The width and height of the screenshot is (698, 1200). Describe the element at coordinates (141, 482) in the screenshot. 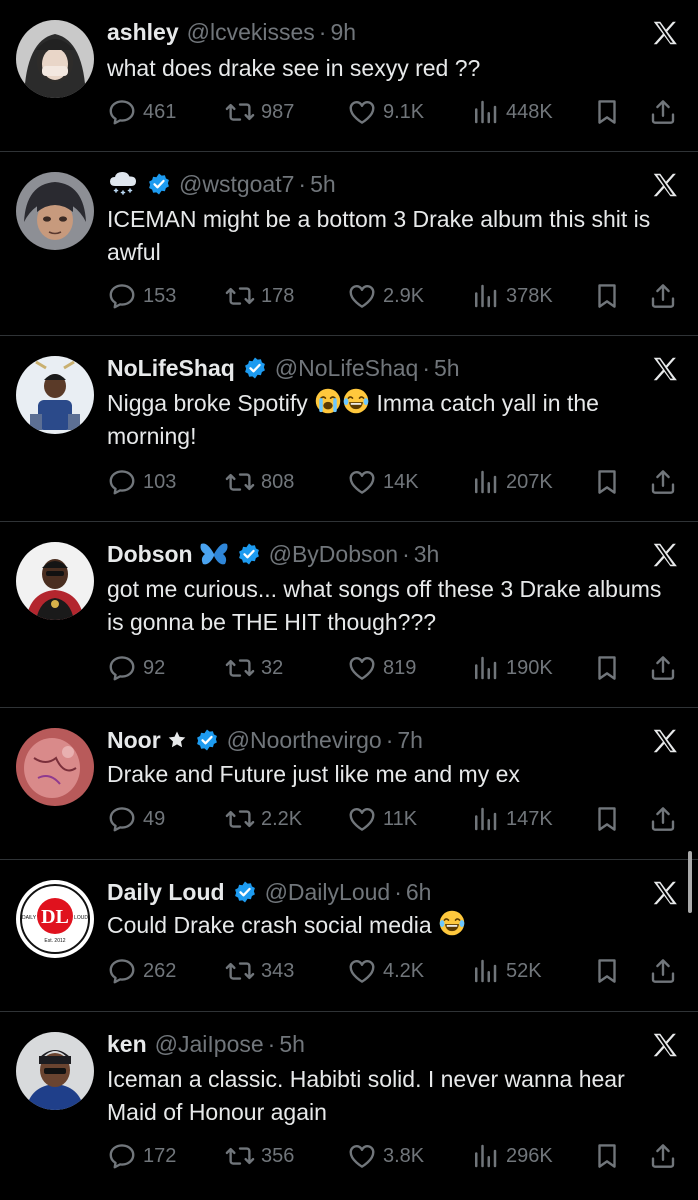

I see `reply-button: 103` at that location.